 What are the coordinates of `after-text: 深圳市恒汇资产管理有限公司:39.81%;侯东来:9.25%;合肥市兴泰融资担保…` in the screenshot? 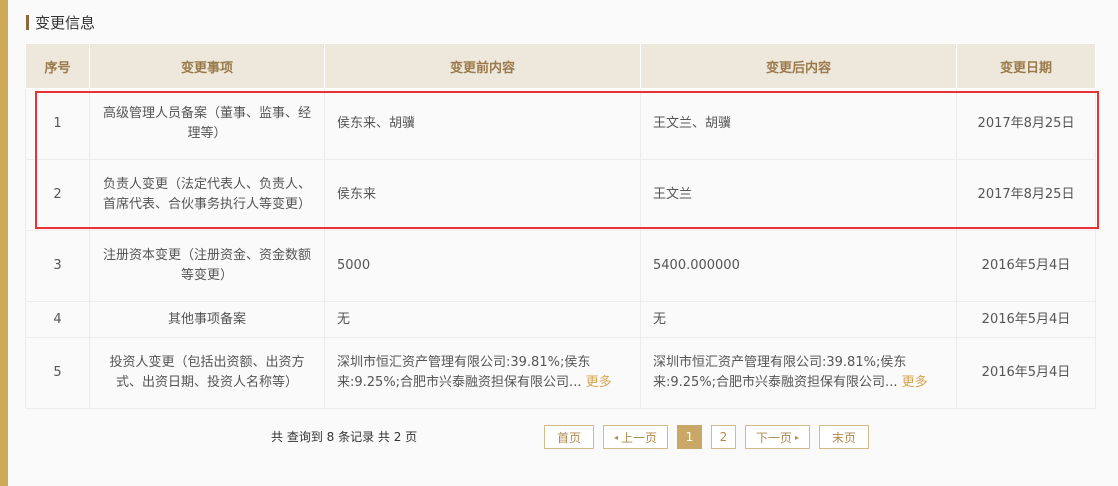 It's located at (780, 372).